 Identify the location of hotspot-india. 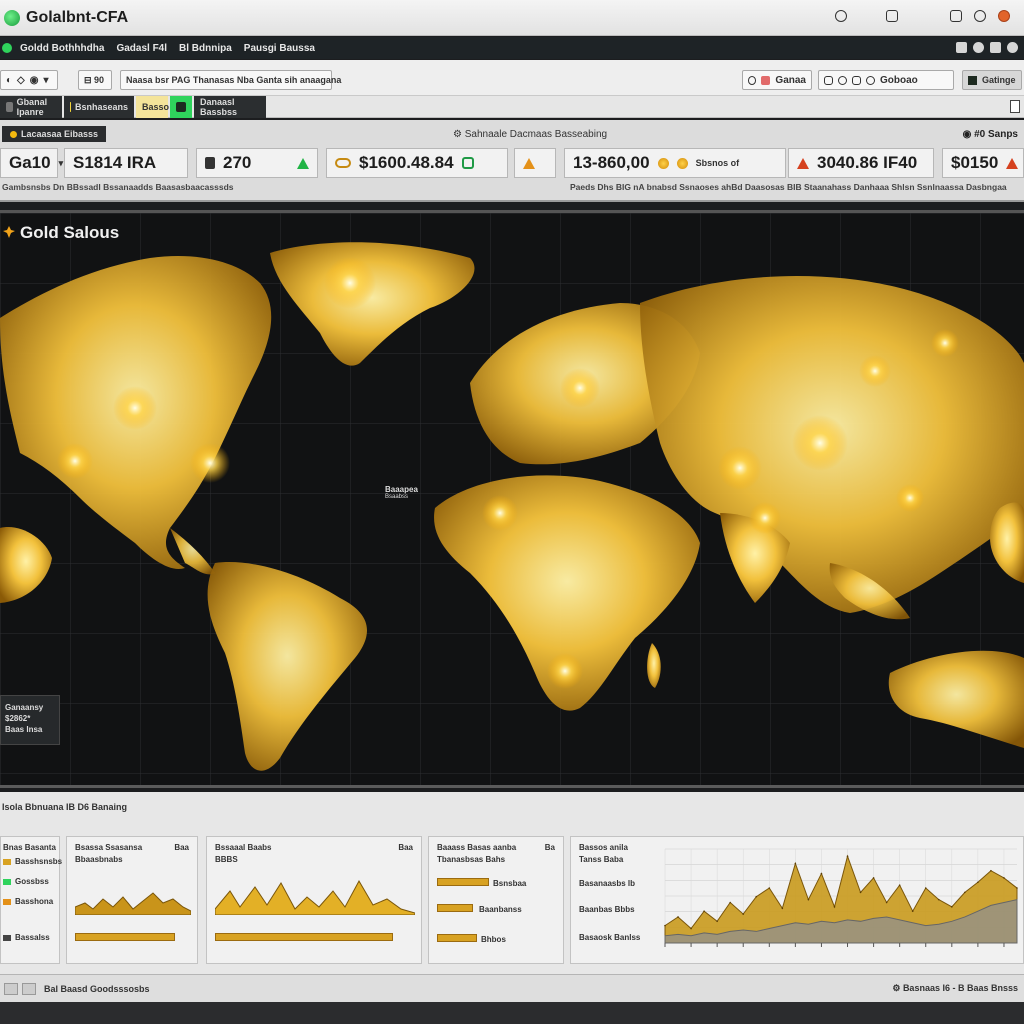
(765, 518).